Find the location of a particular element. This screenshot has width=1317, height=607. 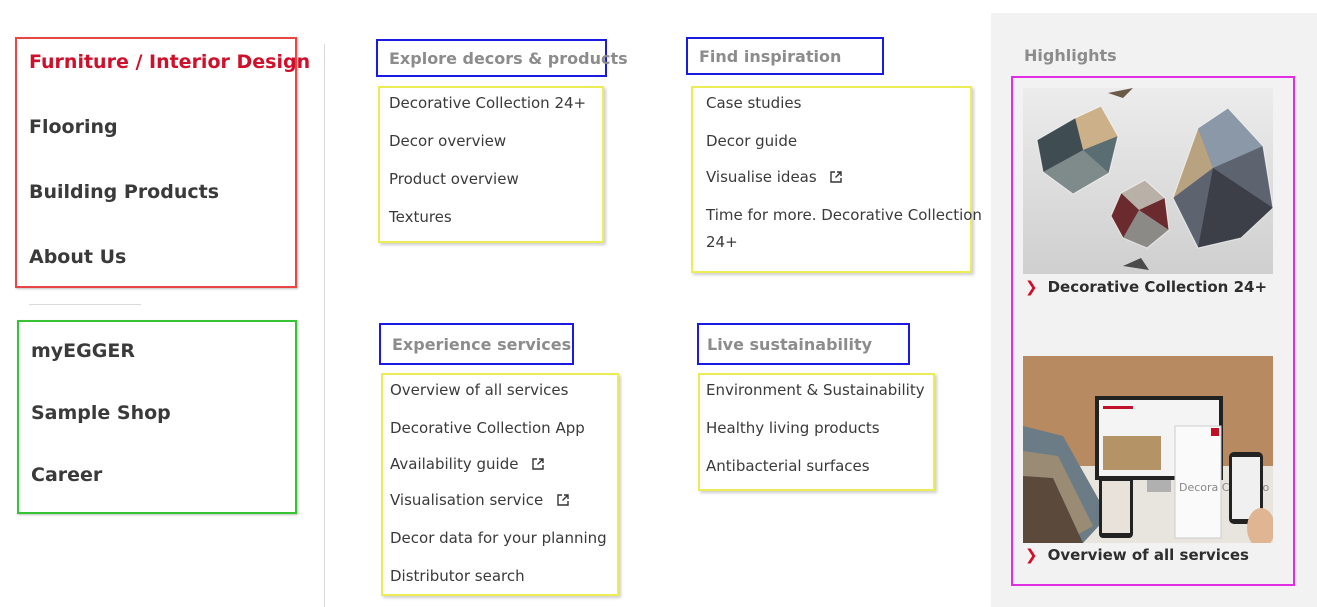

link-visualise-ideas: Visualise ideas is located at coordinates (774, 177).